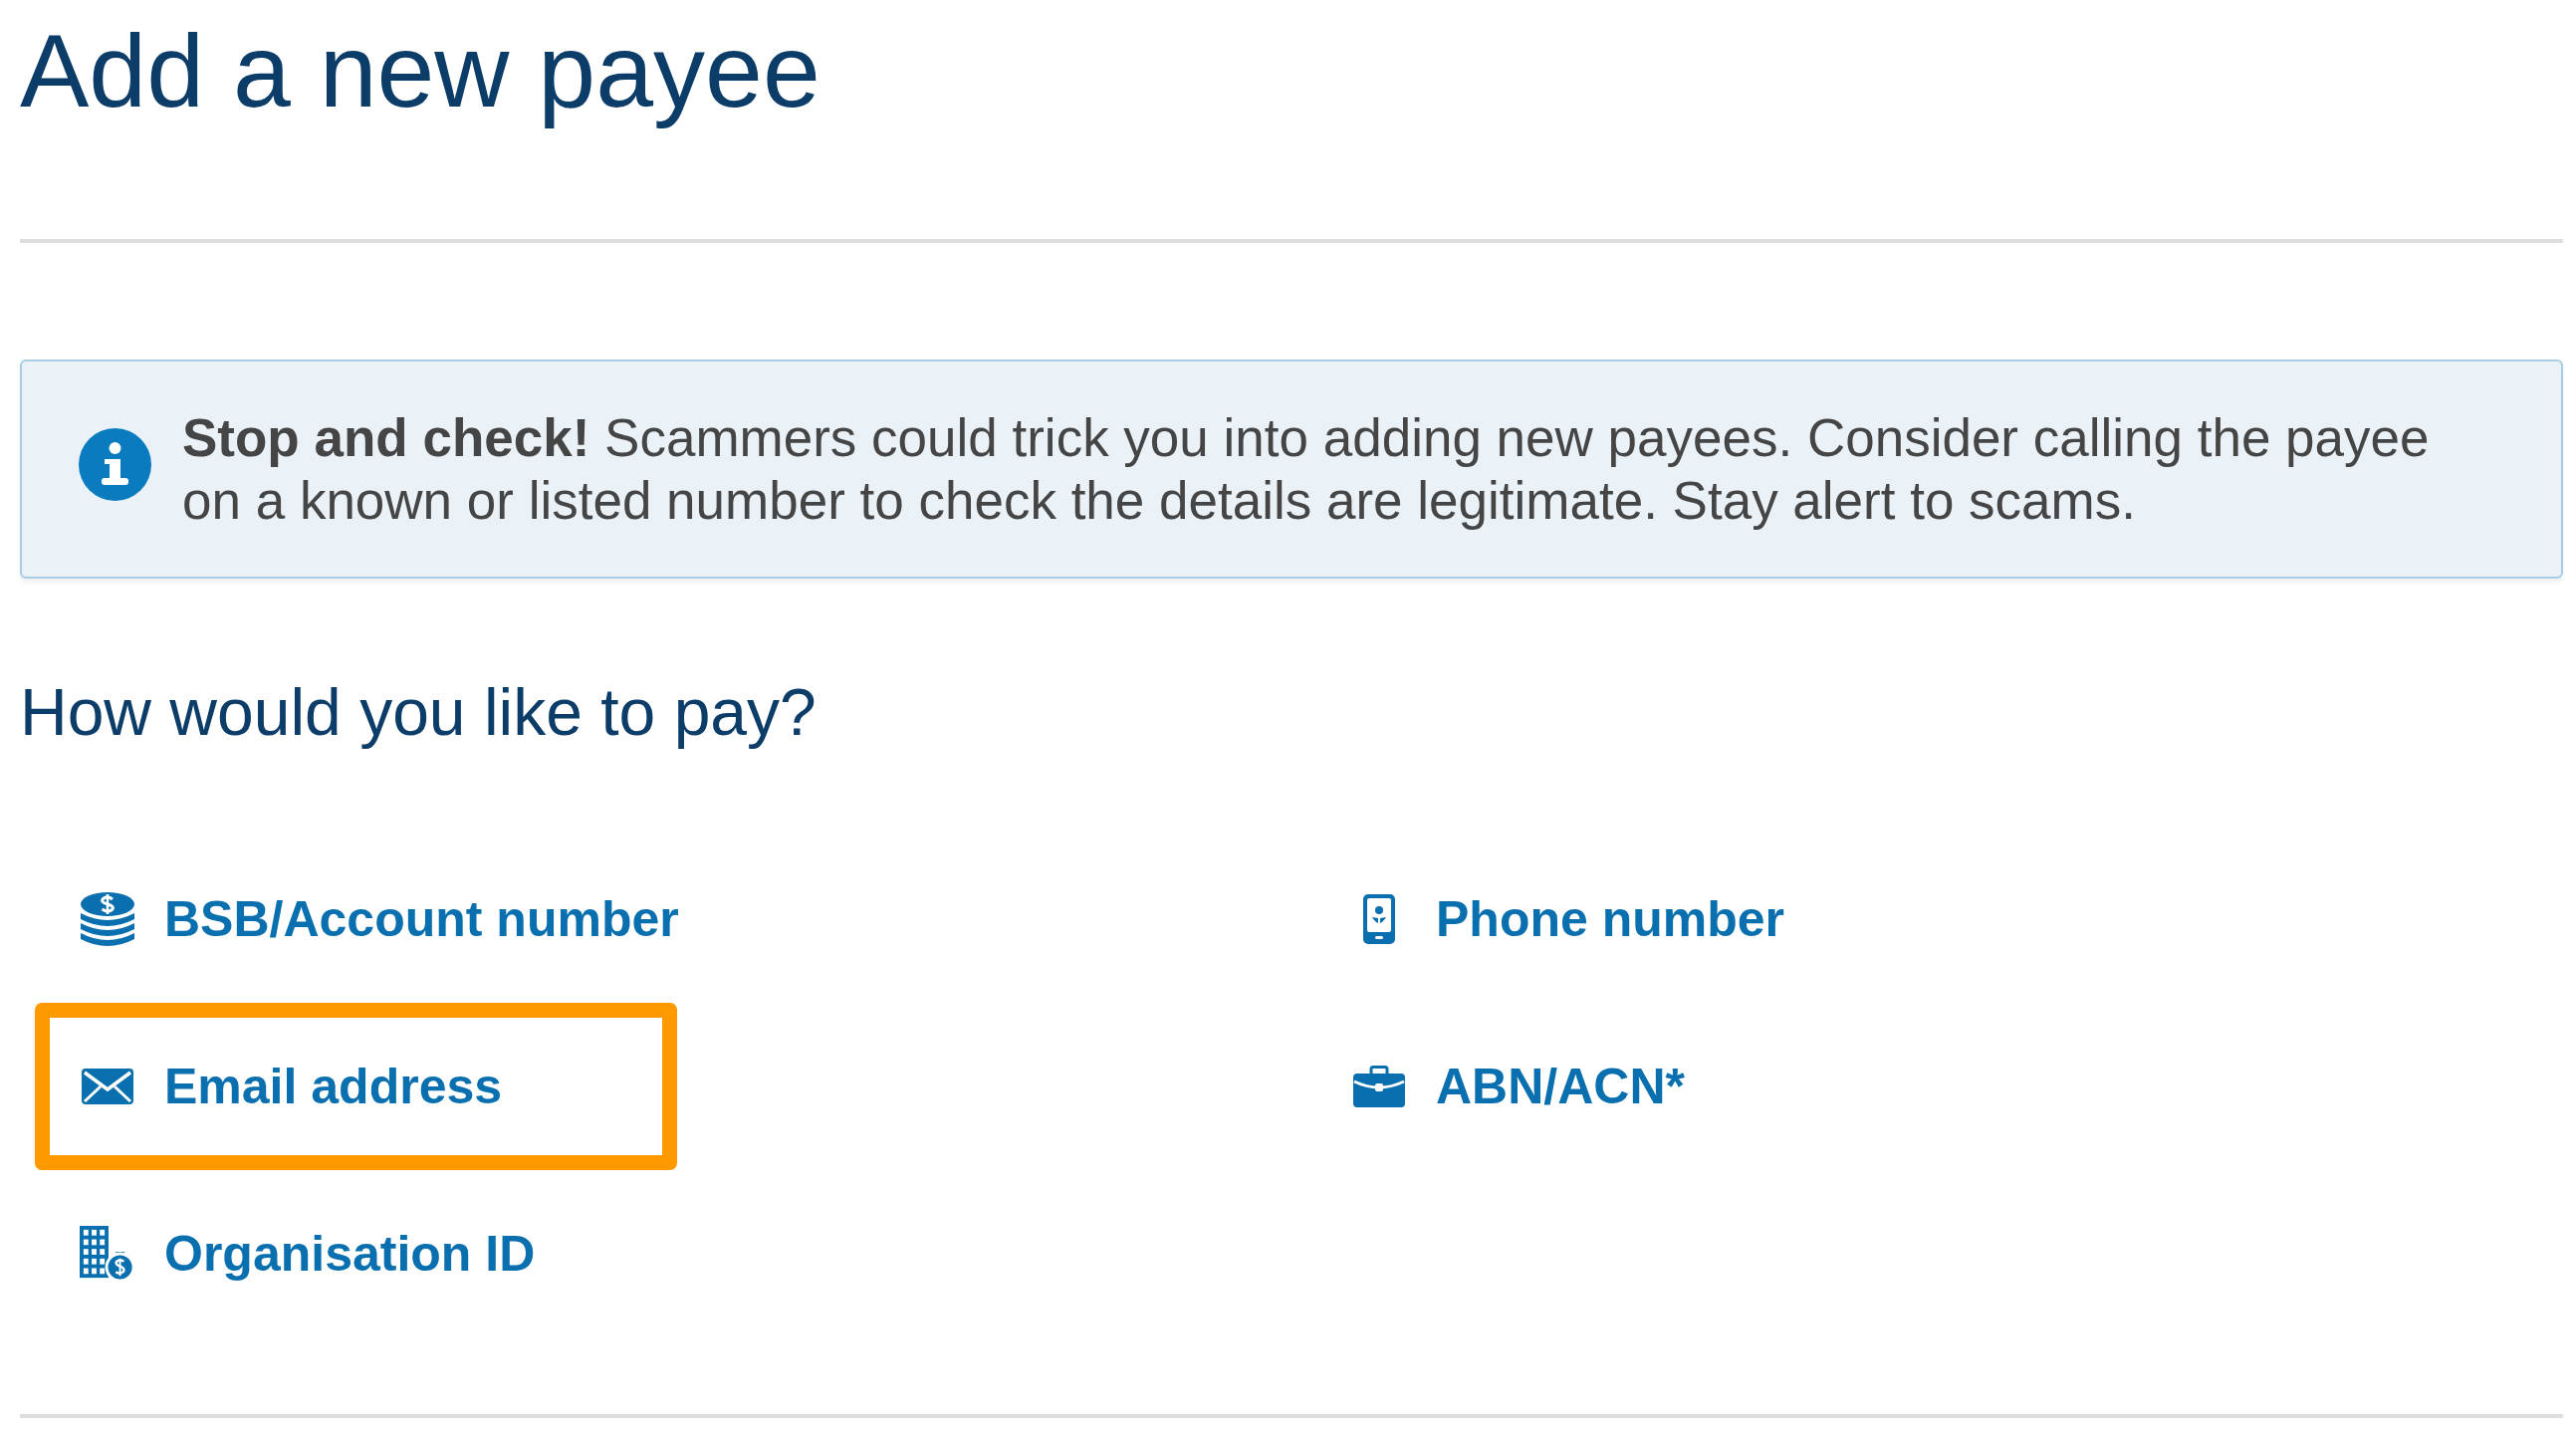  I want to click on envelope-icon, so click(107, 1087).